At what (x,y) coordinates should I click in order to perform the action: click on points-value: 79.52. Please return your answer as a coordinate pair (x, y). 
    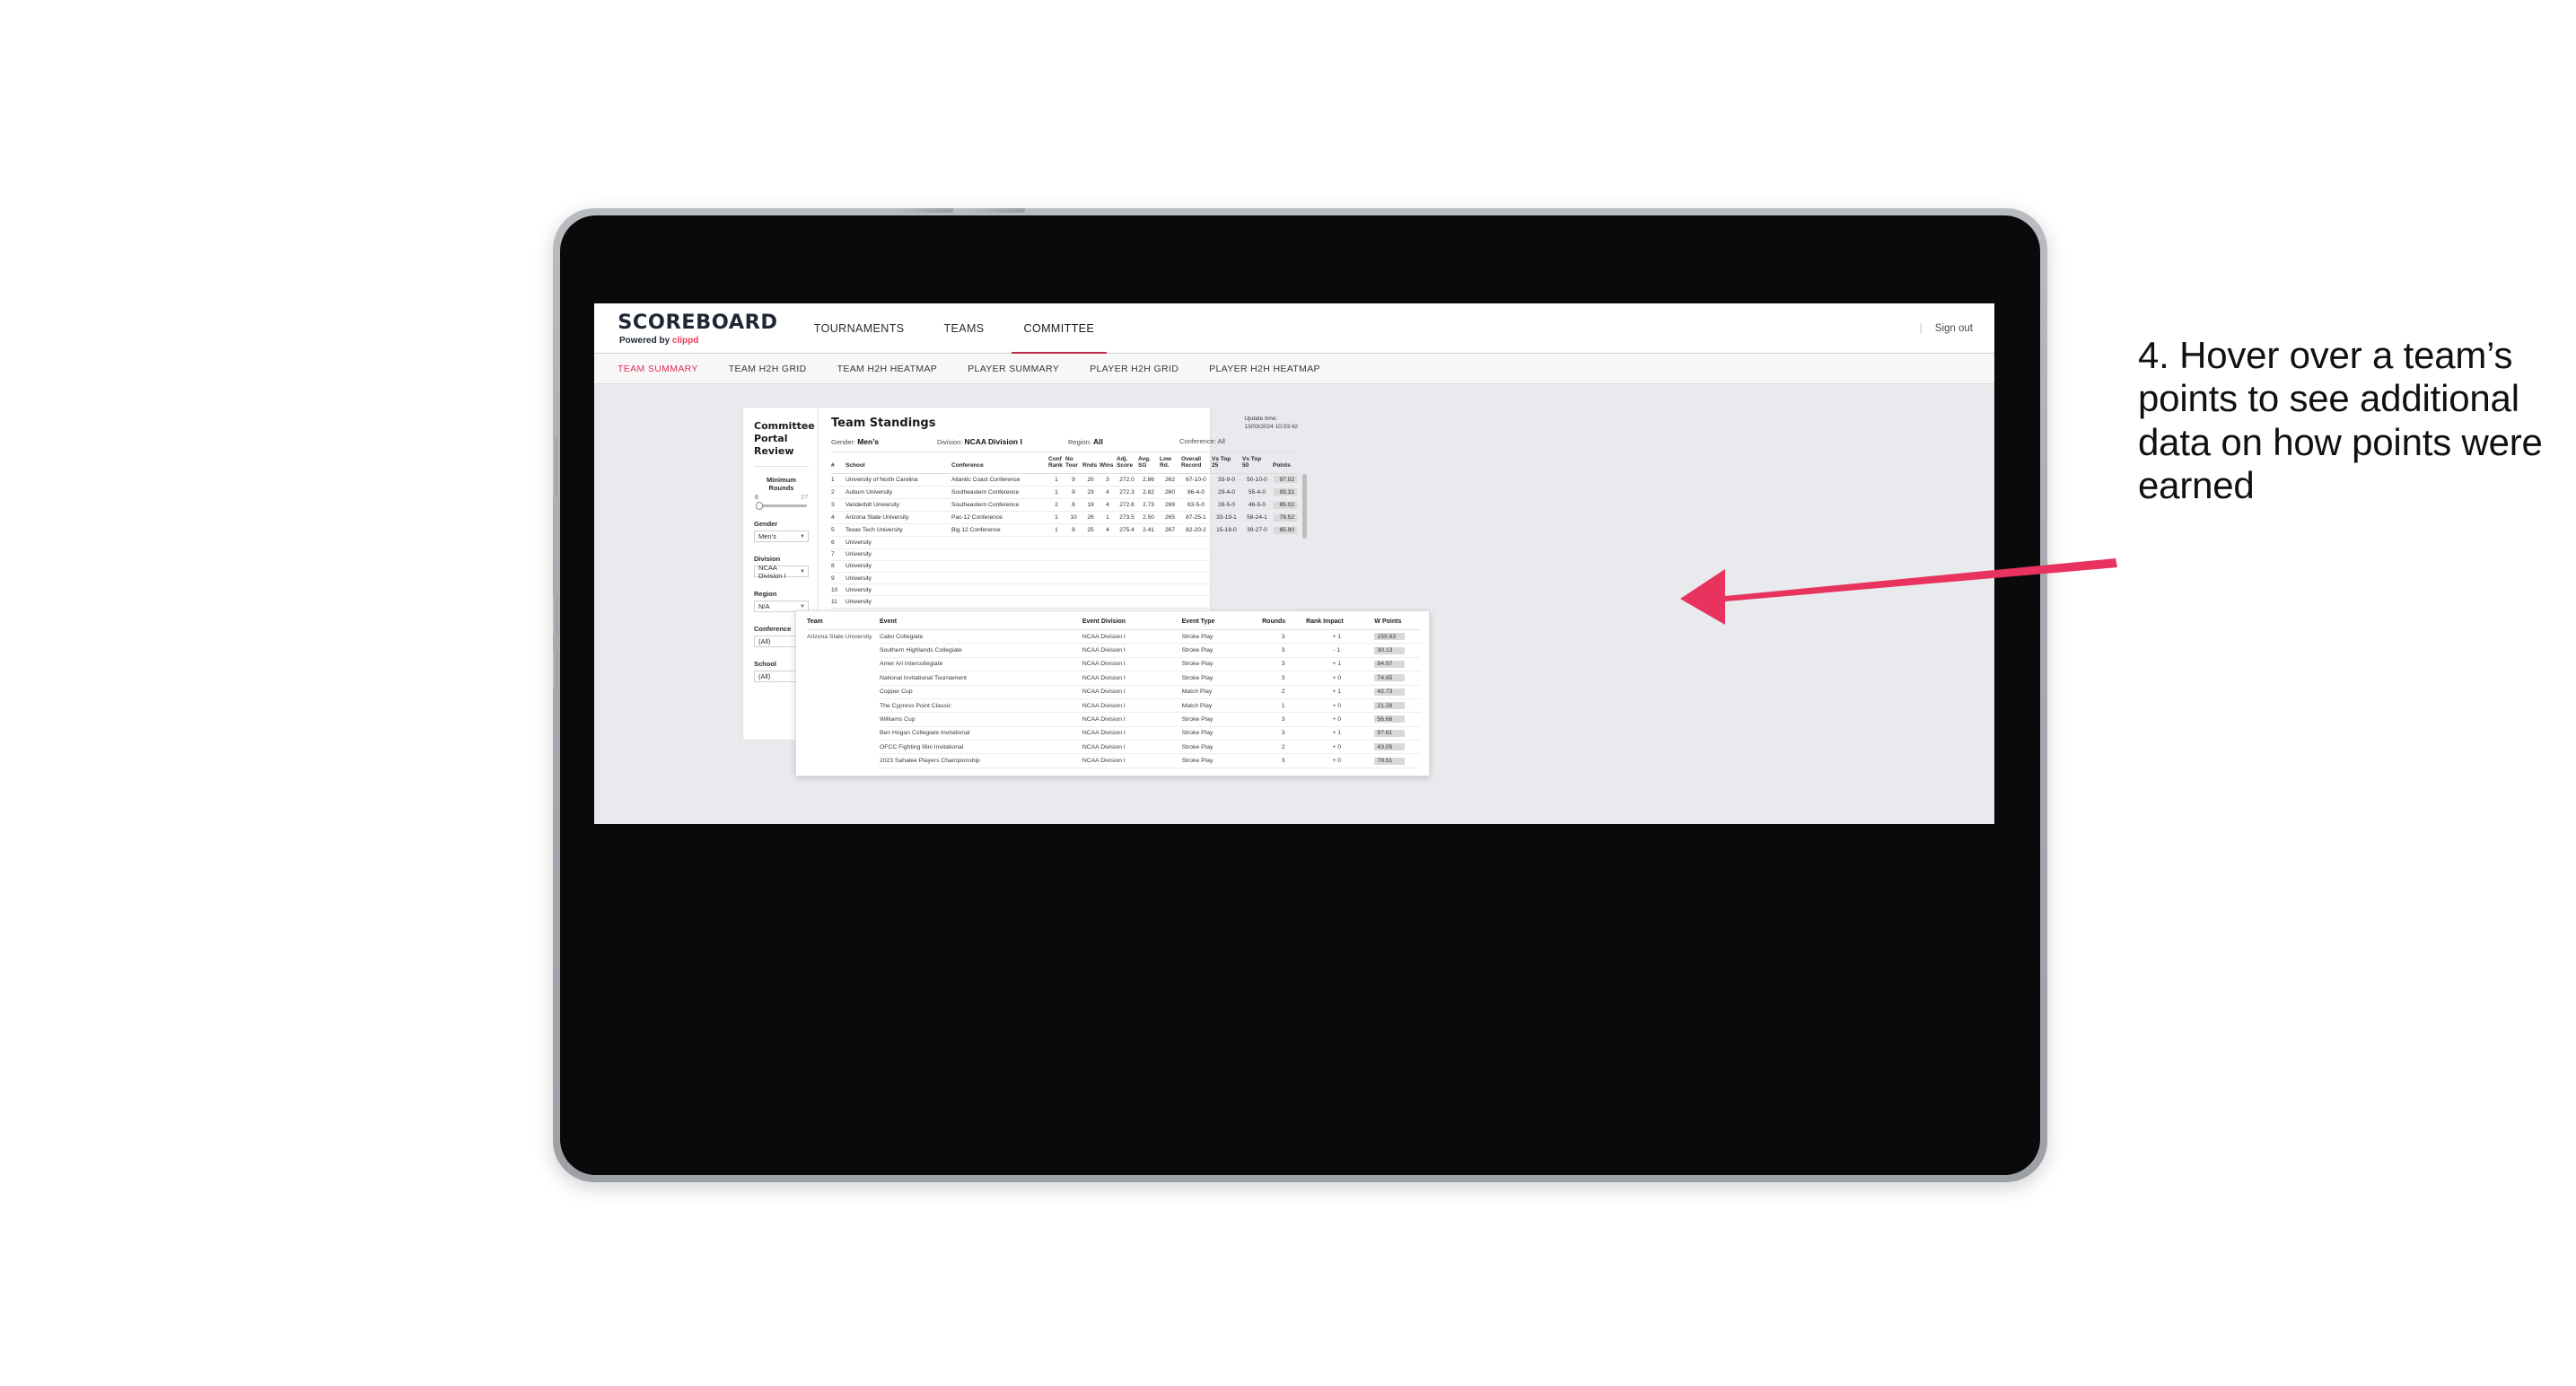
    Looking at the image, I should click on (1285, 517).